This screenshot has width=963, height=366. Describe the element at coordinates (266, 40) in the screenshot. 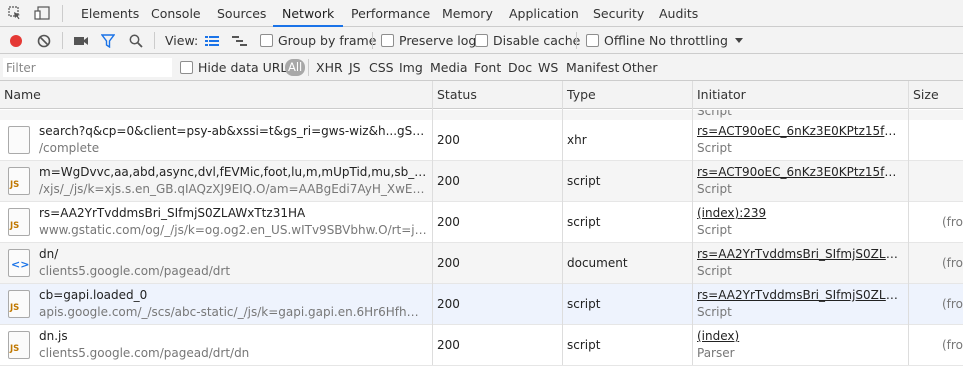

I see `group-by-frame-checkbox` at that location.